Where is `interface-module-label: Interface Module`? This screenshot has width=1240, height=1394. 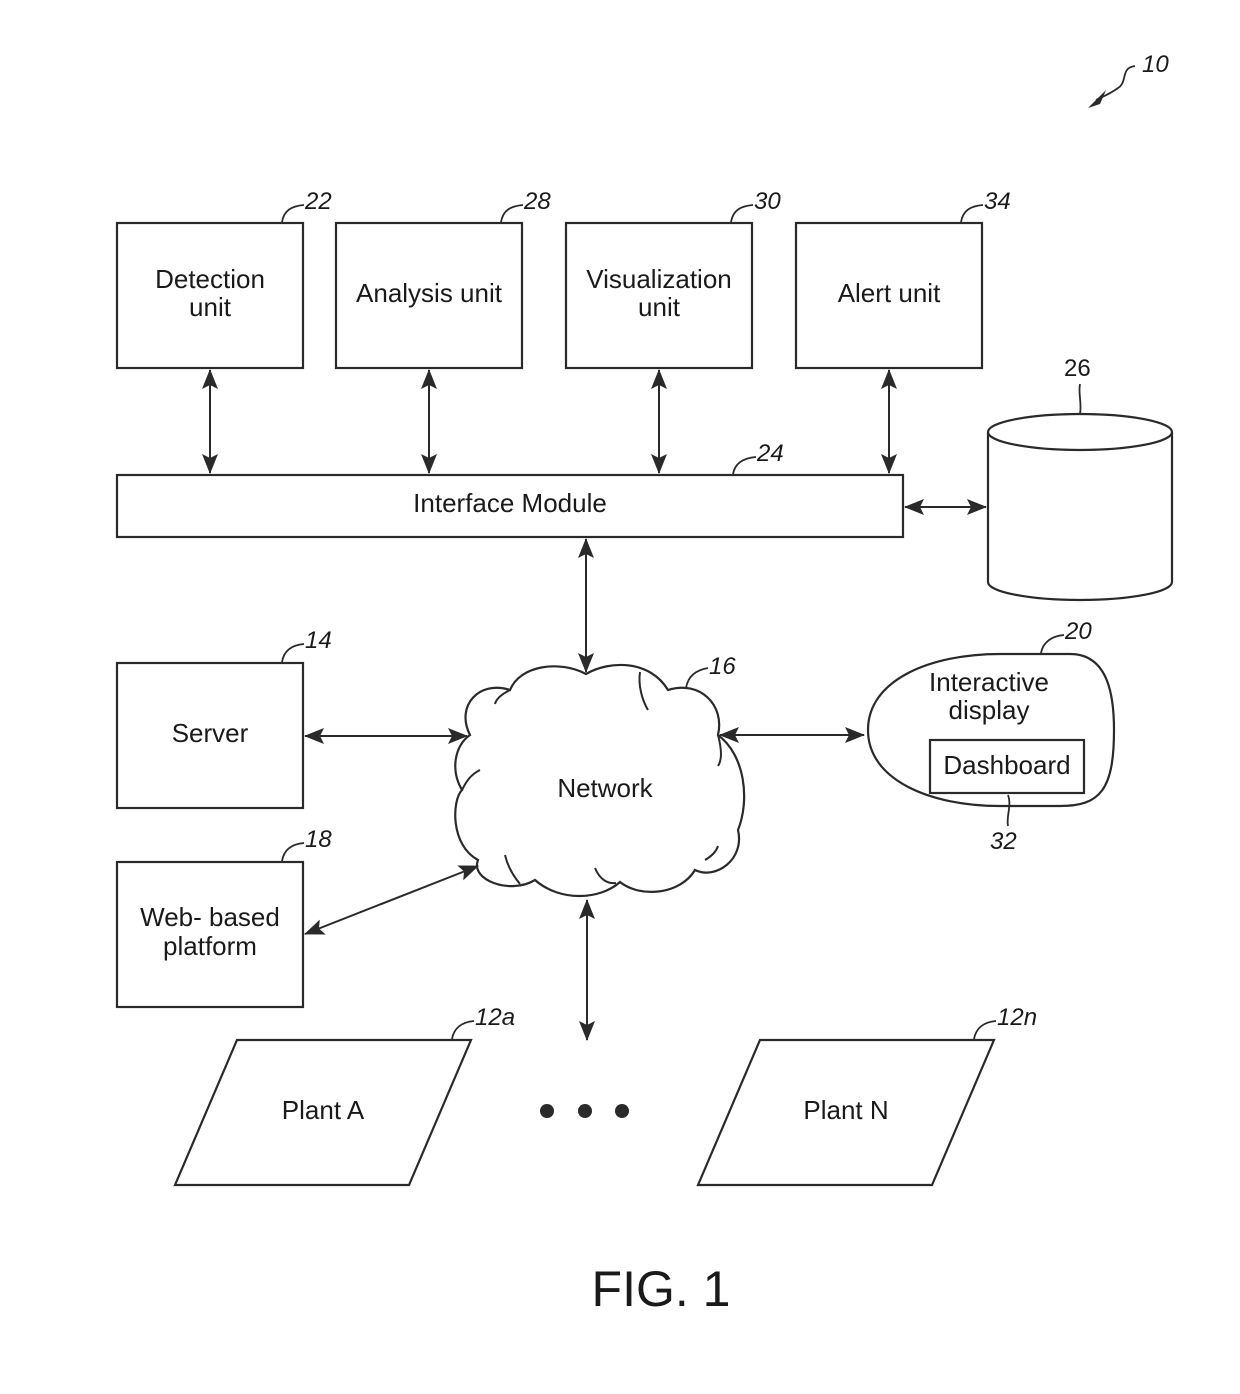
interface-module-label: Interface Module is located at coordinates (510, 503).